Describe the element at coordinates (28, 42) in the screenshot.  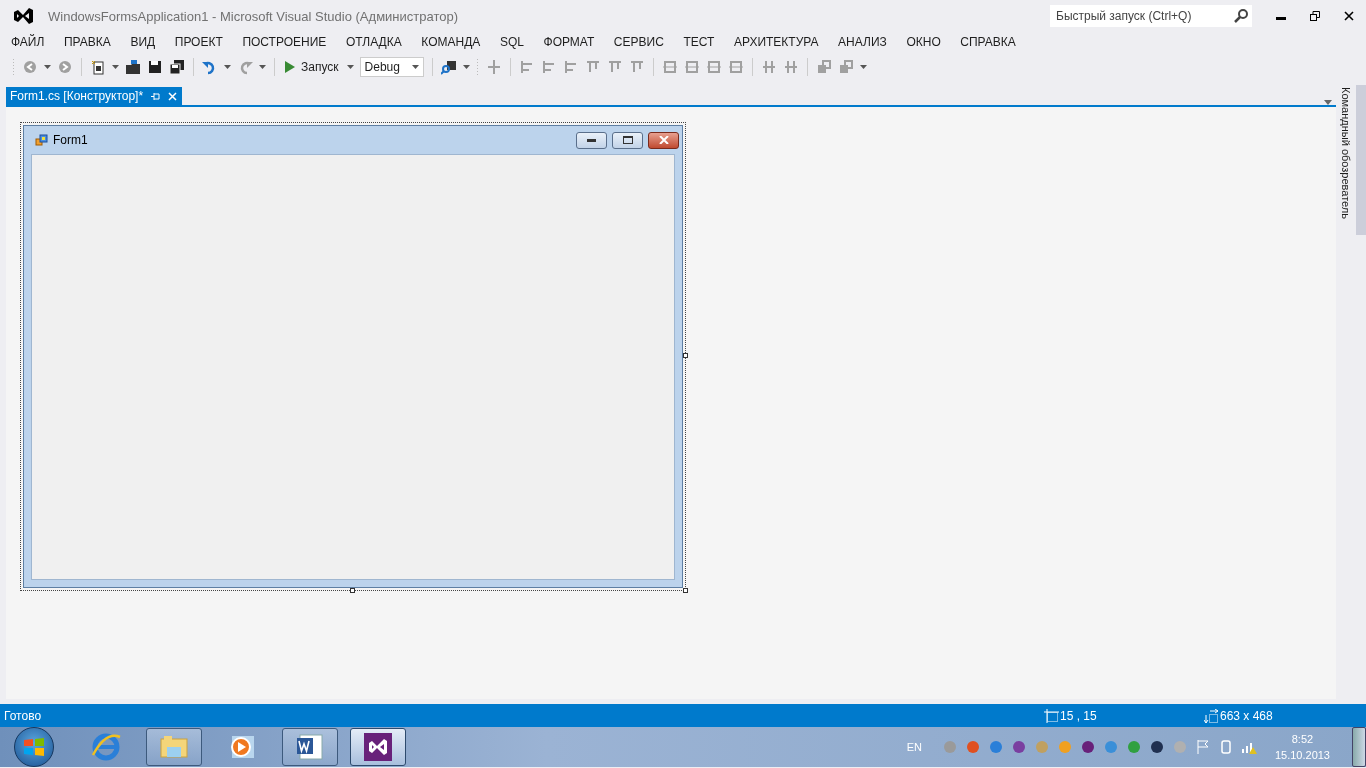
I see `menu-item: ФАЙЛ` at that location.